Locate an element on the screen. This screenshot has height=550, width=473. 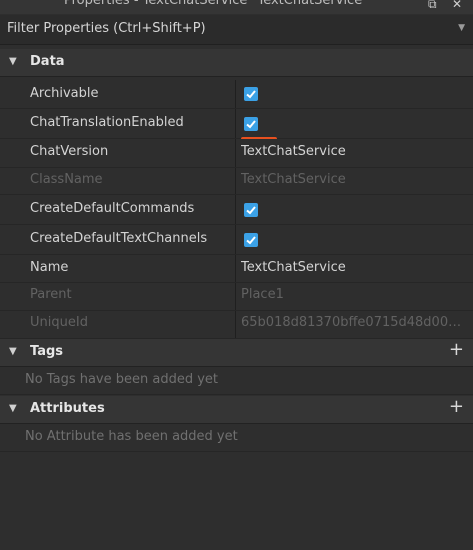
attributes-empty-row: No Attribute has been added yet is located at coordinates (236, 438).